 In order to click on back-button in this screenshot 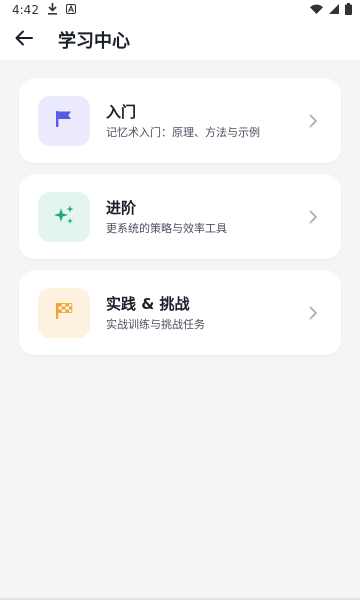, I will do `click(24, 40)`.